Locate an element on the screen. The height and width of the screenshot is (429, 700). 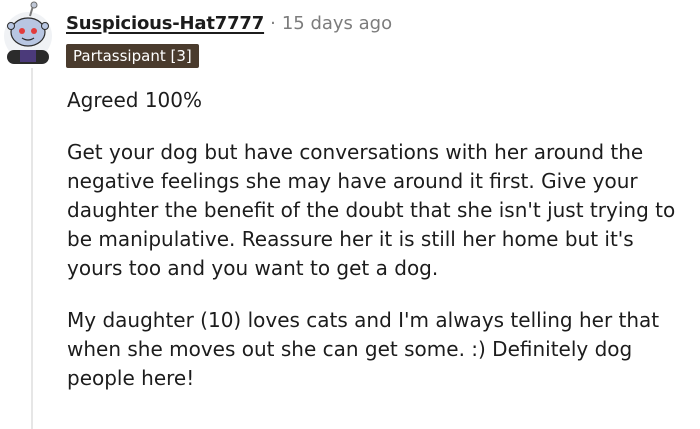
comment-paragraph: Agreed 100% is located at coordinates (134, 100).